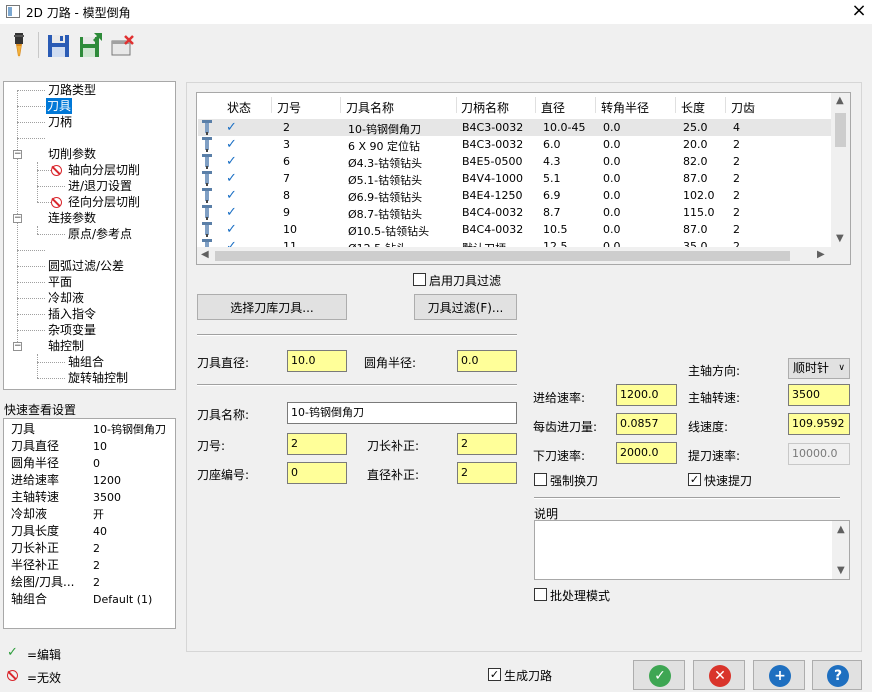 The height and width of the screenshot is (692, 872). Describe the element at coordinates (736, 144) in the screenshot. I see `cell-flutes: 2` at that location.